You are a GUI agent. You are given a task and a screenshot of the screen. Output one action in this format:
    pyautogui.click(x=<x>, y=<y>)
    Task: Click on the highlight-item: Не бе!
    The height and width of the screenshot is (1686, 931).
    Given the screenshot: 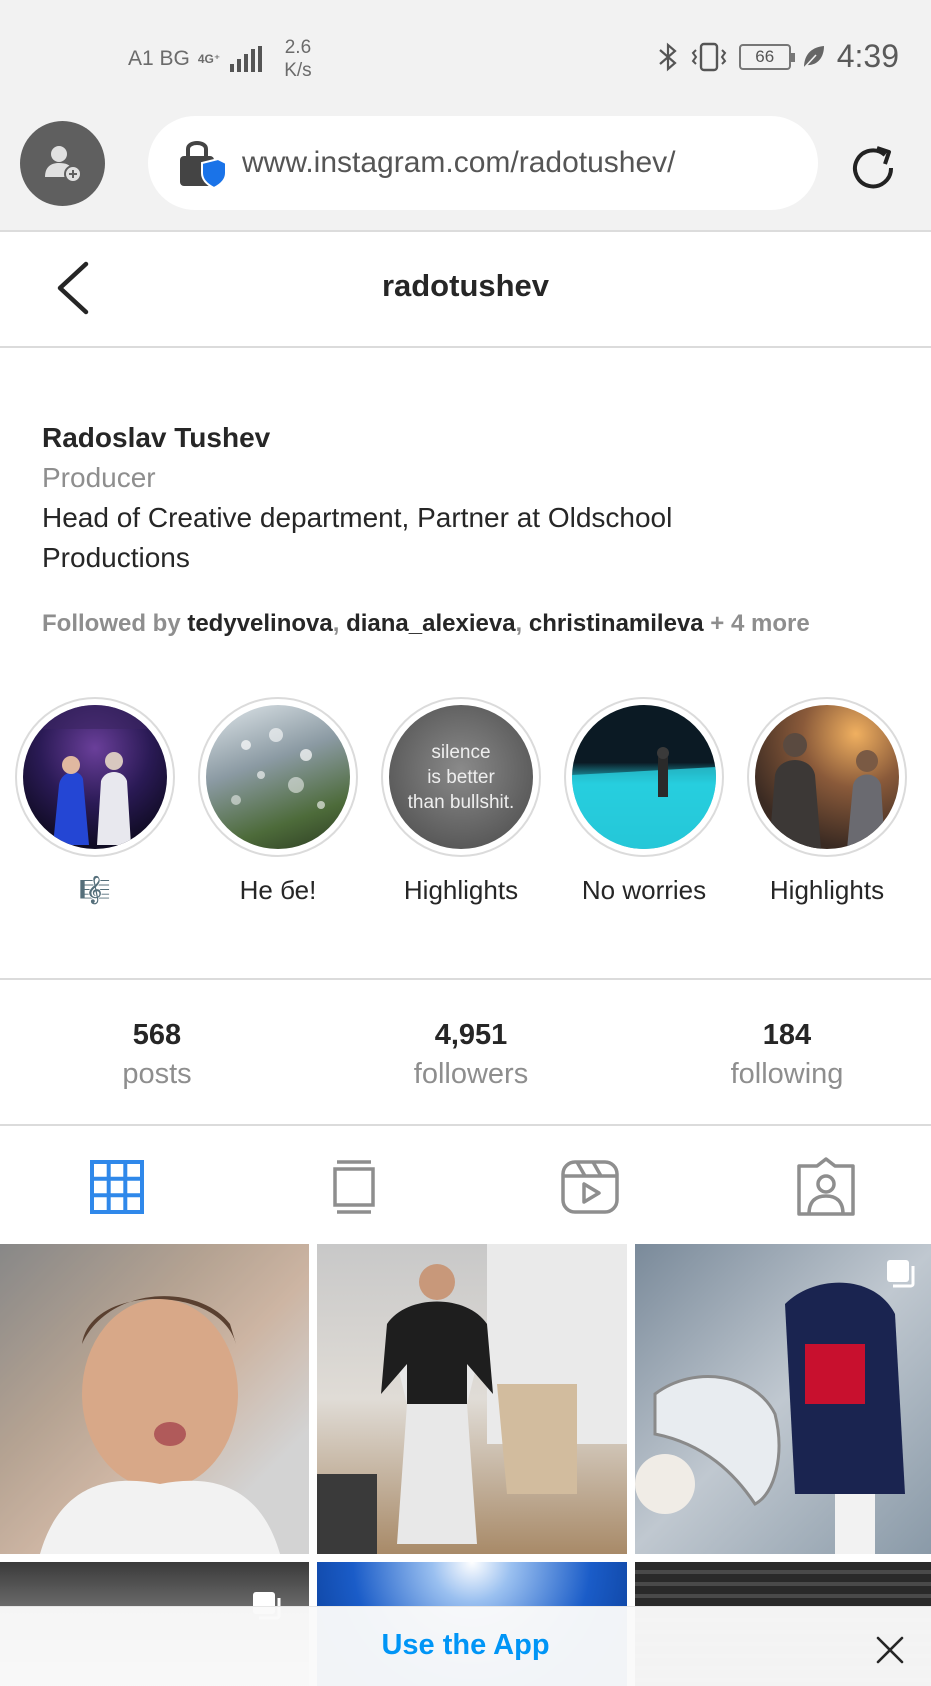 What is the action you would take?
    pyautogui.click(x=278, y=801)
    